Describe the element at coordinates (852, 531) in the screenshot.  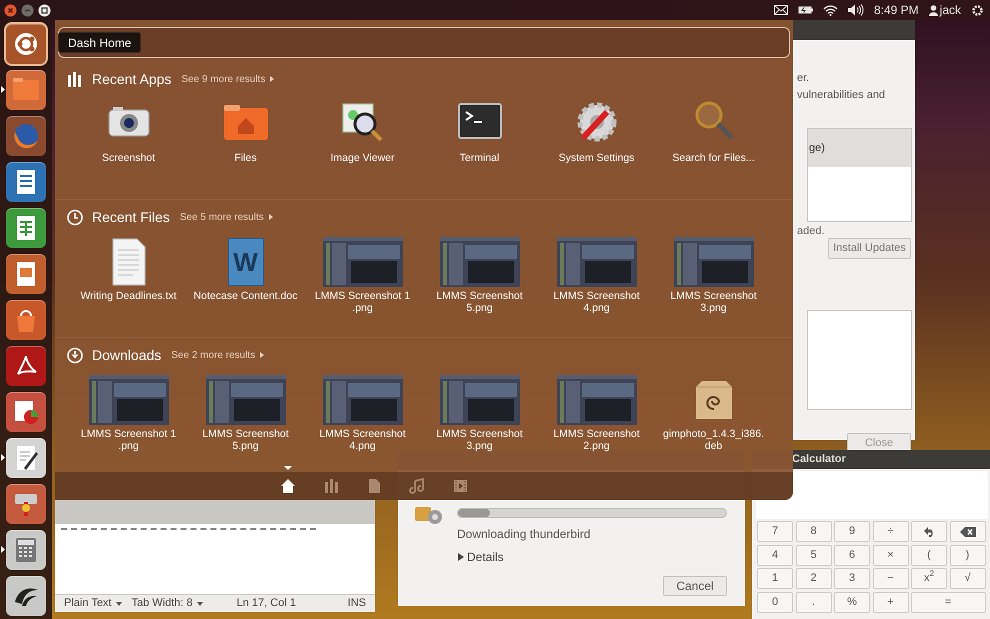
I see `calculator-key: 9` at that location.